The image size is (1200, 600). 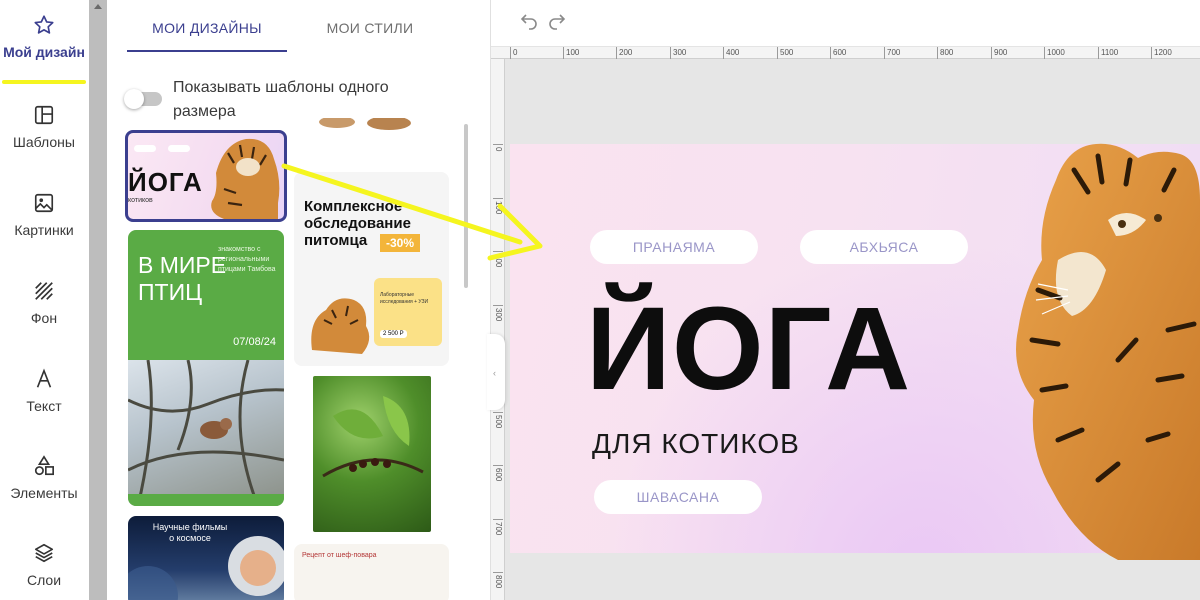 I want to click on chevron-left-icon: ‹, so click(x=494, y=373).